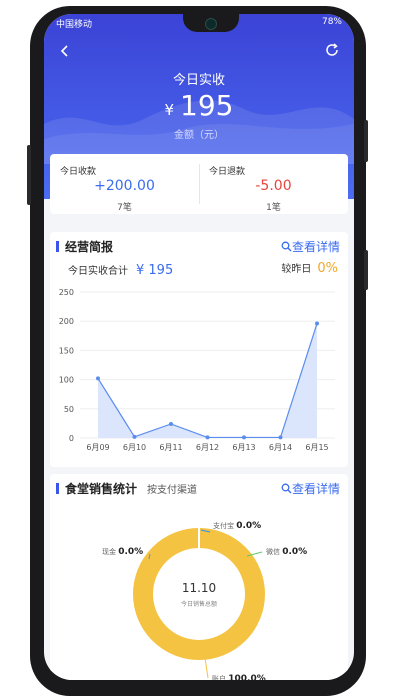 This screenshot has height=700, width=394. I want to click on refresh-icon, so click(332, 50).